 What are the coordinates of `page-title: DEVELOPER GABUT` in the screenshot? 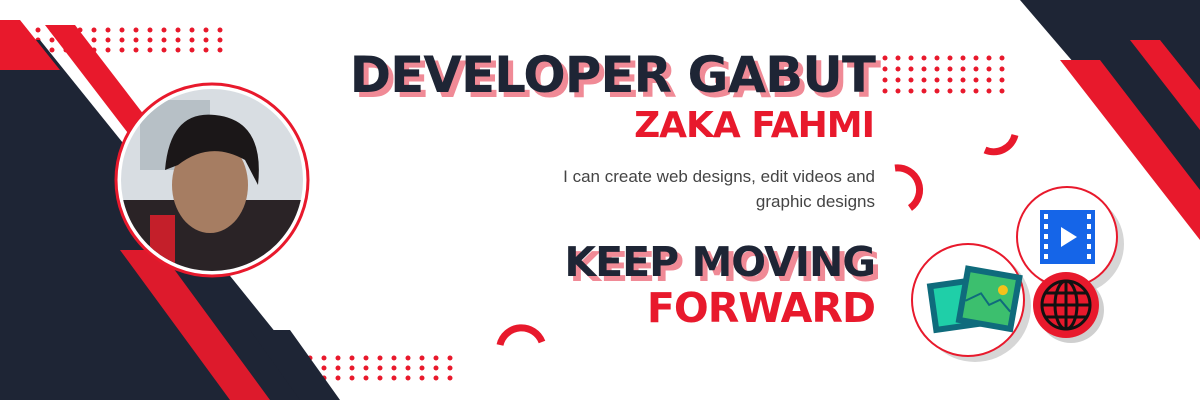 It's located at (612, 75).